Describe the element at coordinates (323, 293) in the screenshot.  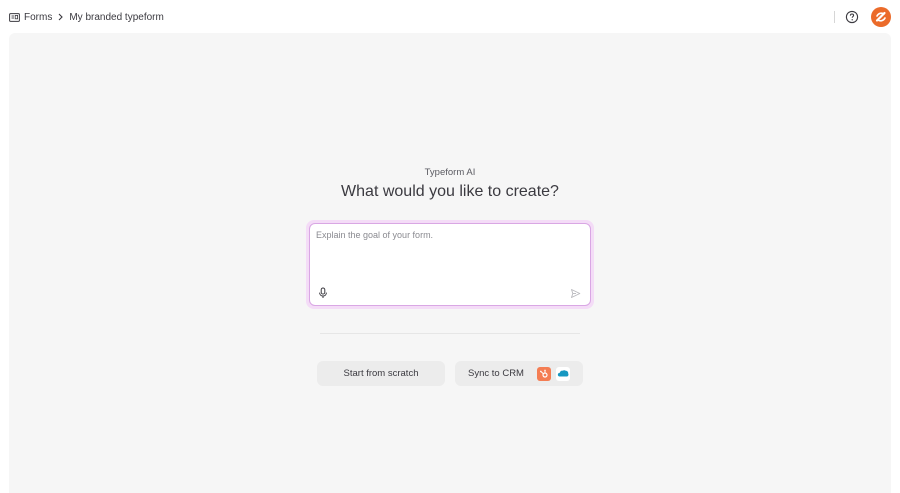
I see `microphone-icon` at that location.